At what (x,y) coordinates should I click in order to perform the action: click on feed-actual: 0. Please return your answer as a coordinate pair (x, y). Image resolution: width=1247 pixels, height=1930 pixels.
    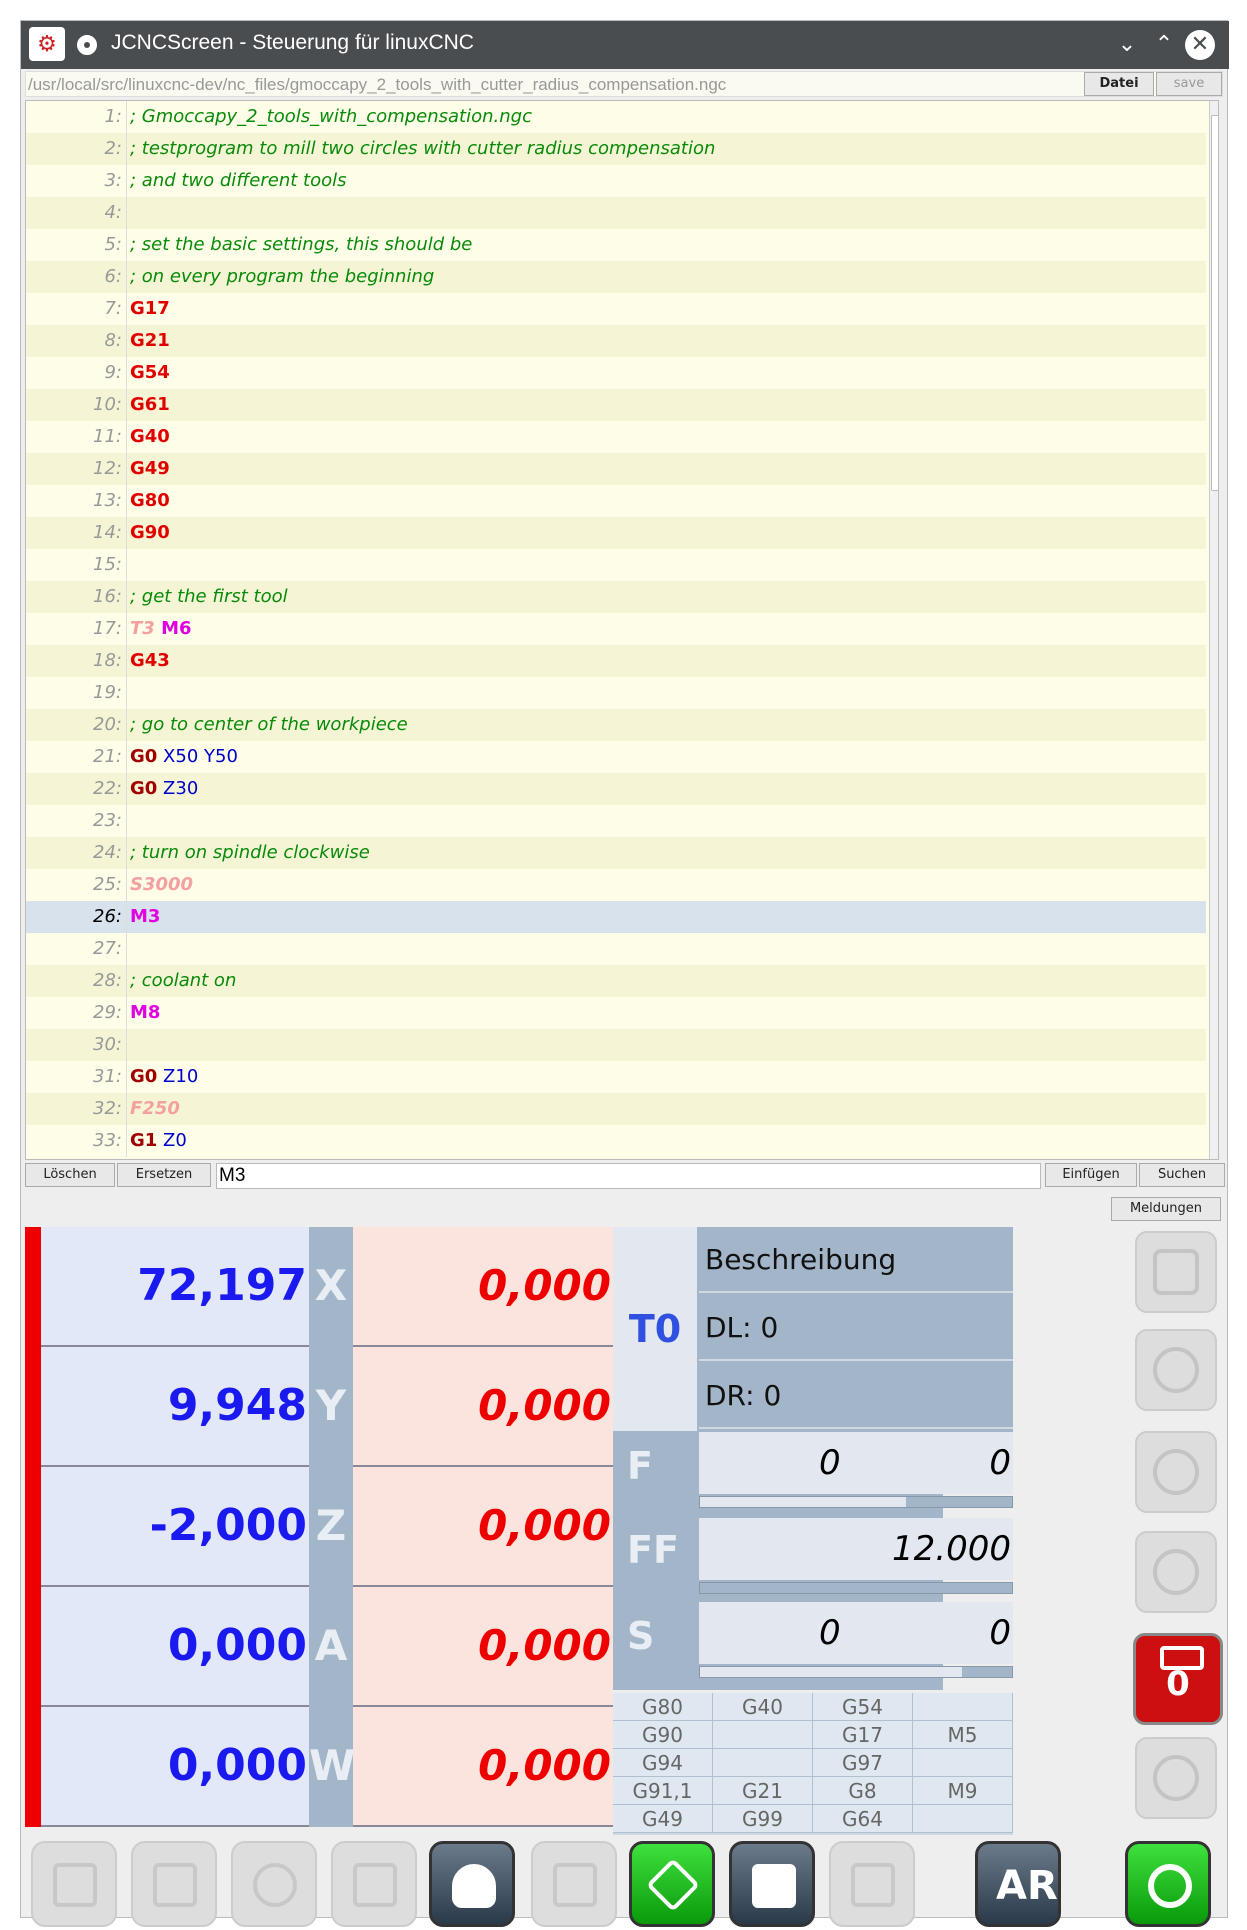
    Looking at the image, I should click on (830, 1463).